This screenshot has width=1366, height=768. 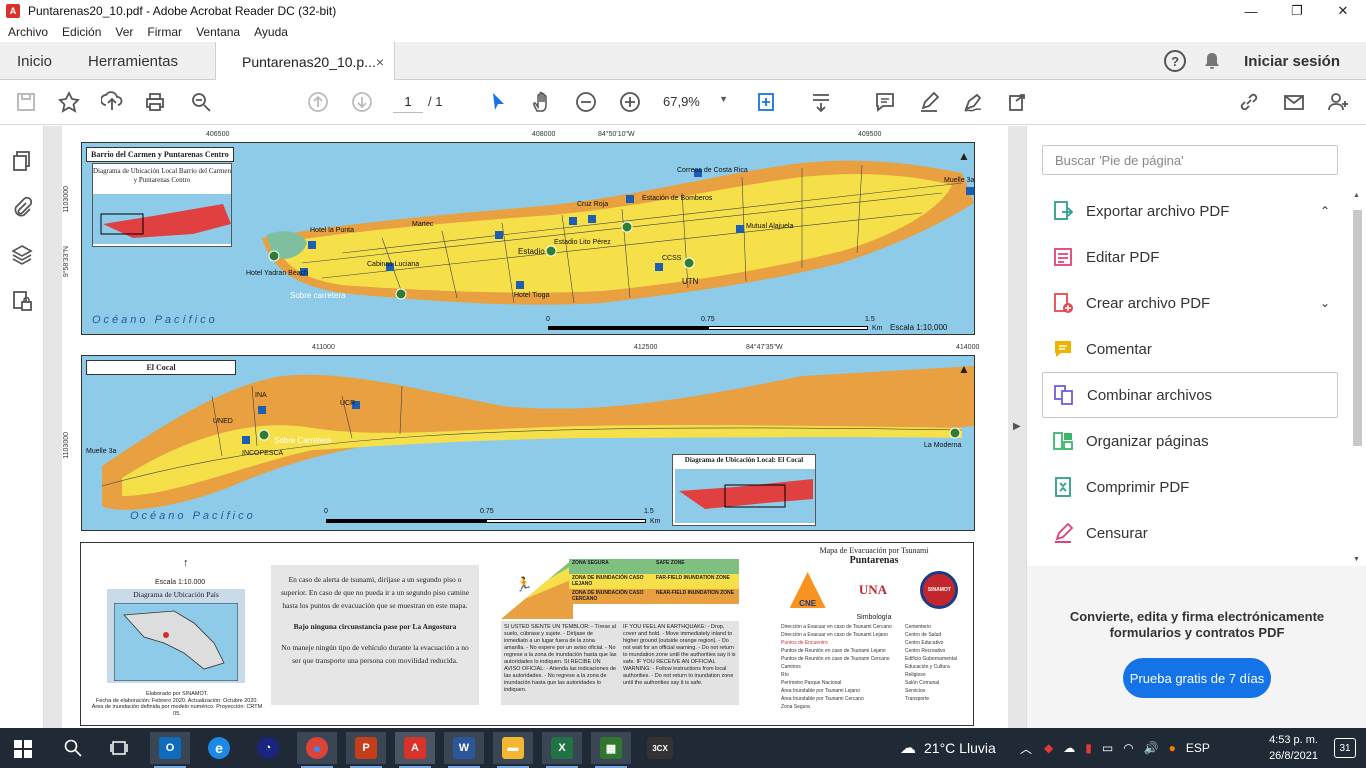 What do you see at coordinates (170, 750) in the screenshot?
I see `taskbar-outlook: O` at bounding box center [170, 750].